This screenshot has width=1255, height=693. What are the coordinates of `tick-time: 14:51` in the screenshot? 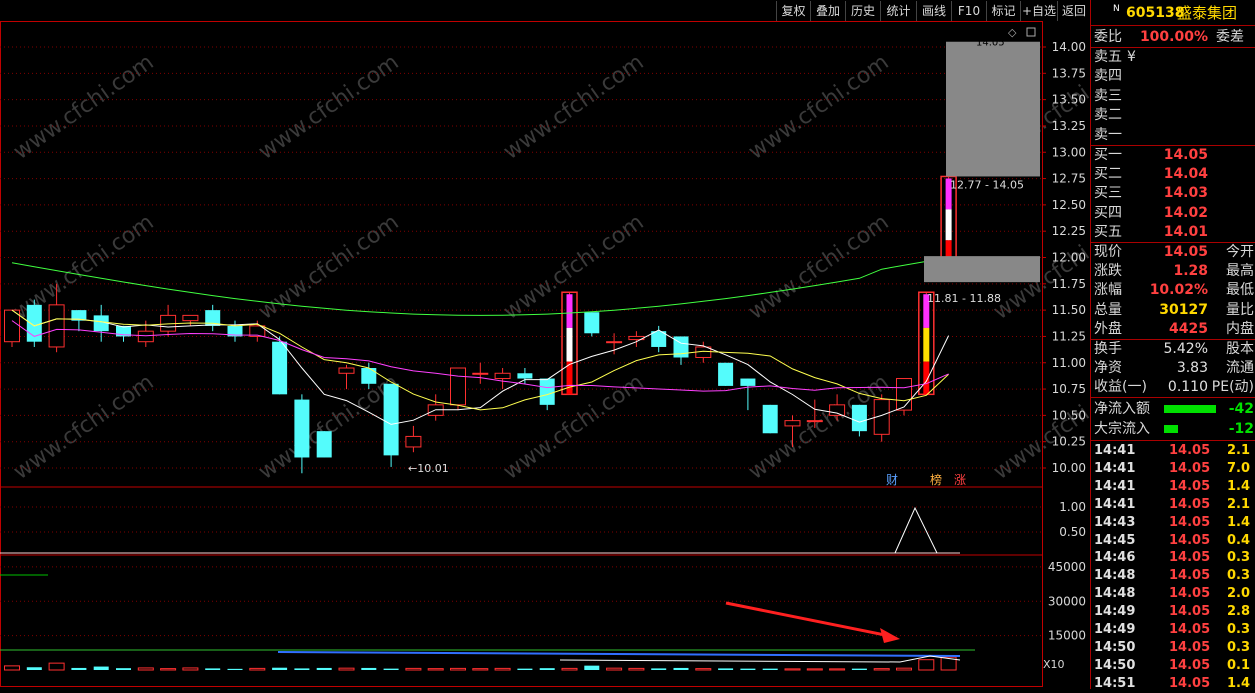 It's located at (1115, 683).